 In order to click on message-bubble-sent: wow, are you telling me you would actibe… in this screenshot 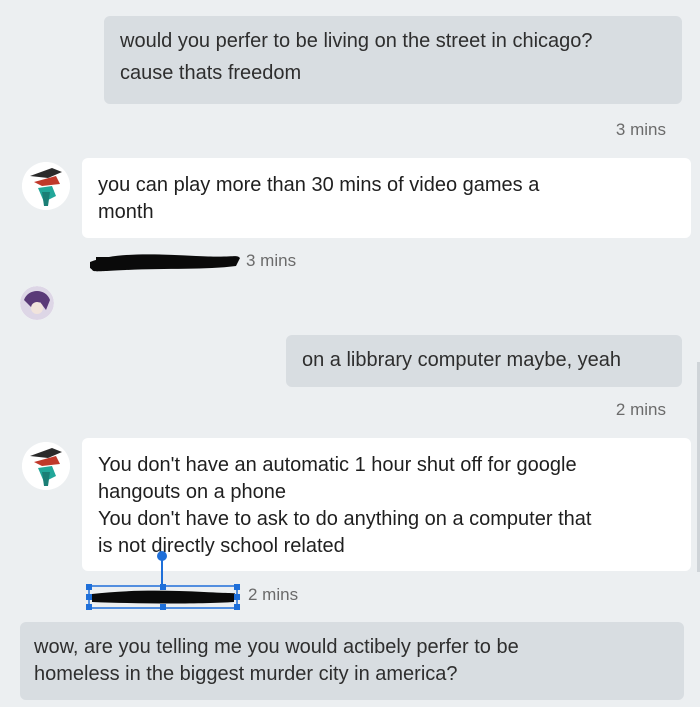, I will do `click(352, 661)`.